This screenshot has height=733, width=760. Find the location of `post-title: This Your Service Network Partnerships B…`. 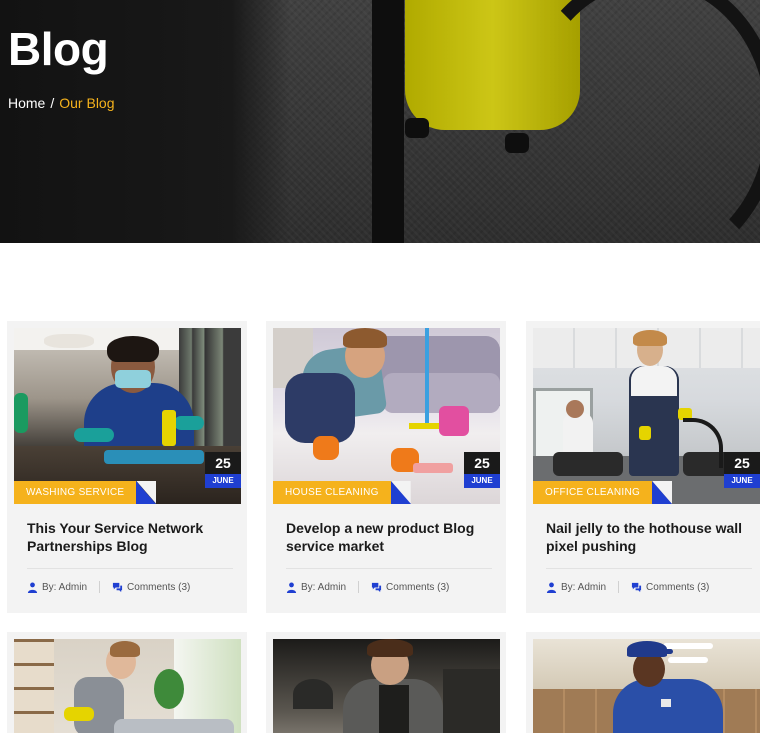

post-title: This Your Service Network Partnerships B… is located at coordinates (129, 537).